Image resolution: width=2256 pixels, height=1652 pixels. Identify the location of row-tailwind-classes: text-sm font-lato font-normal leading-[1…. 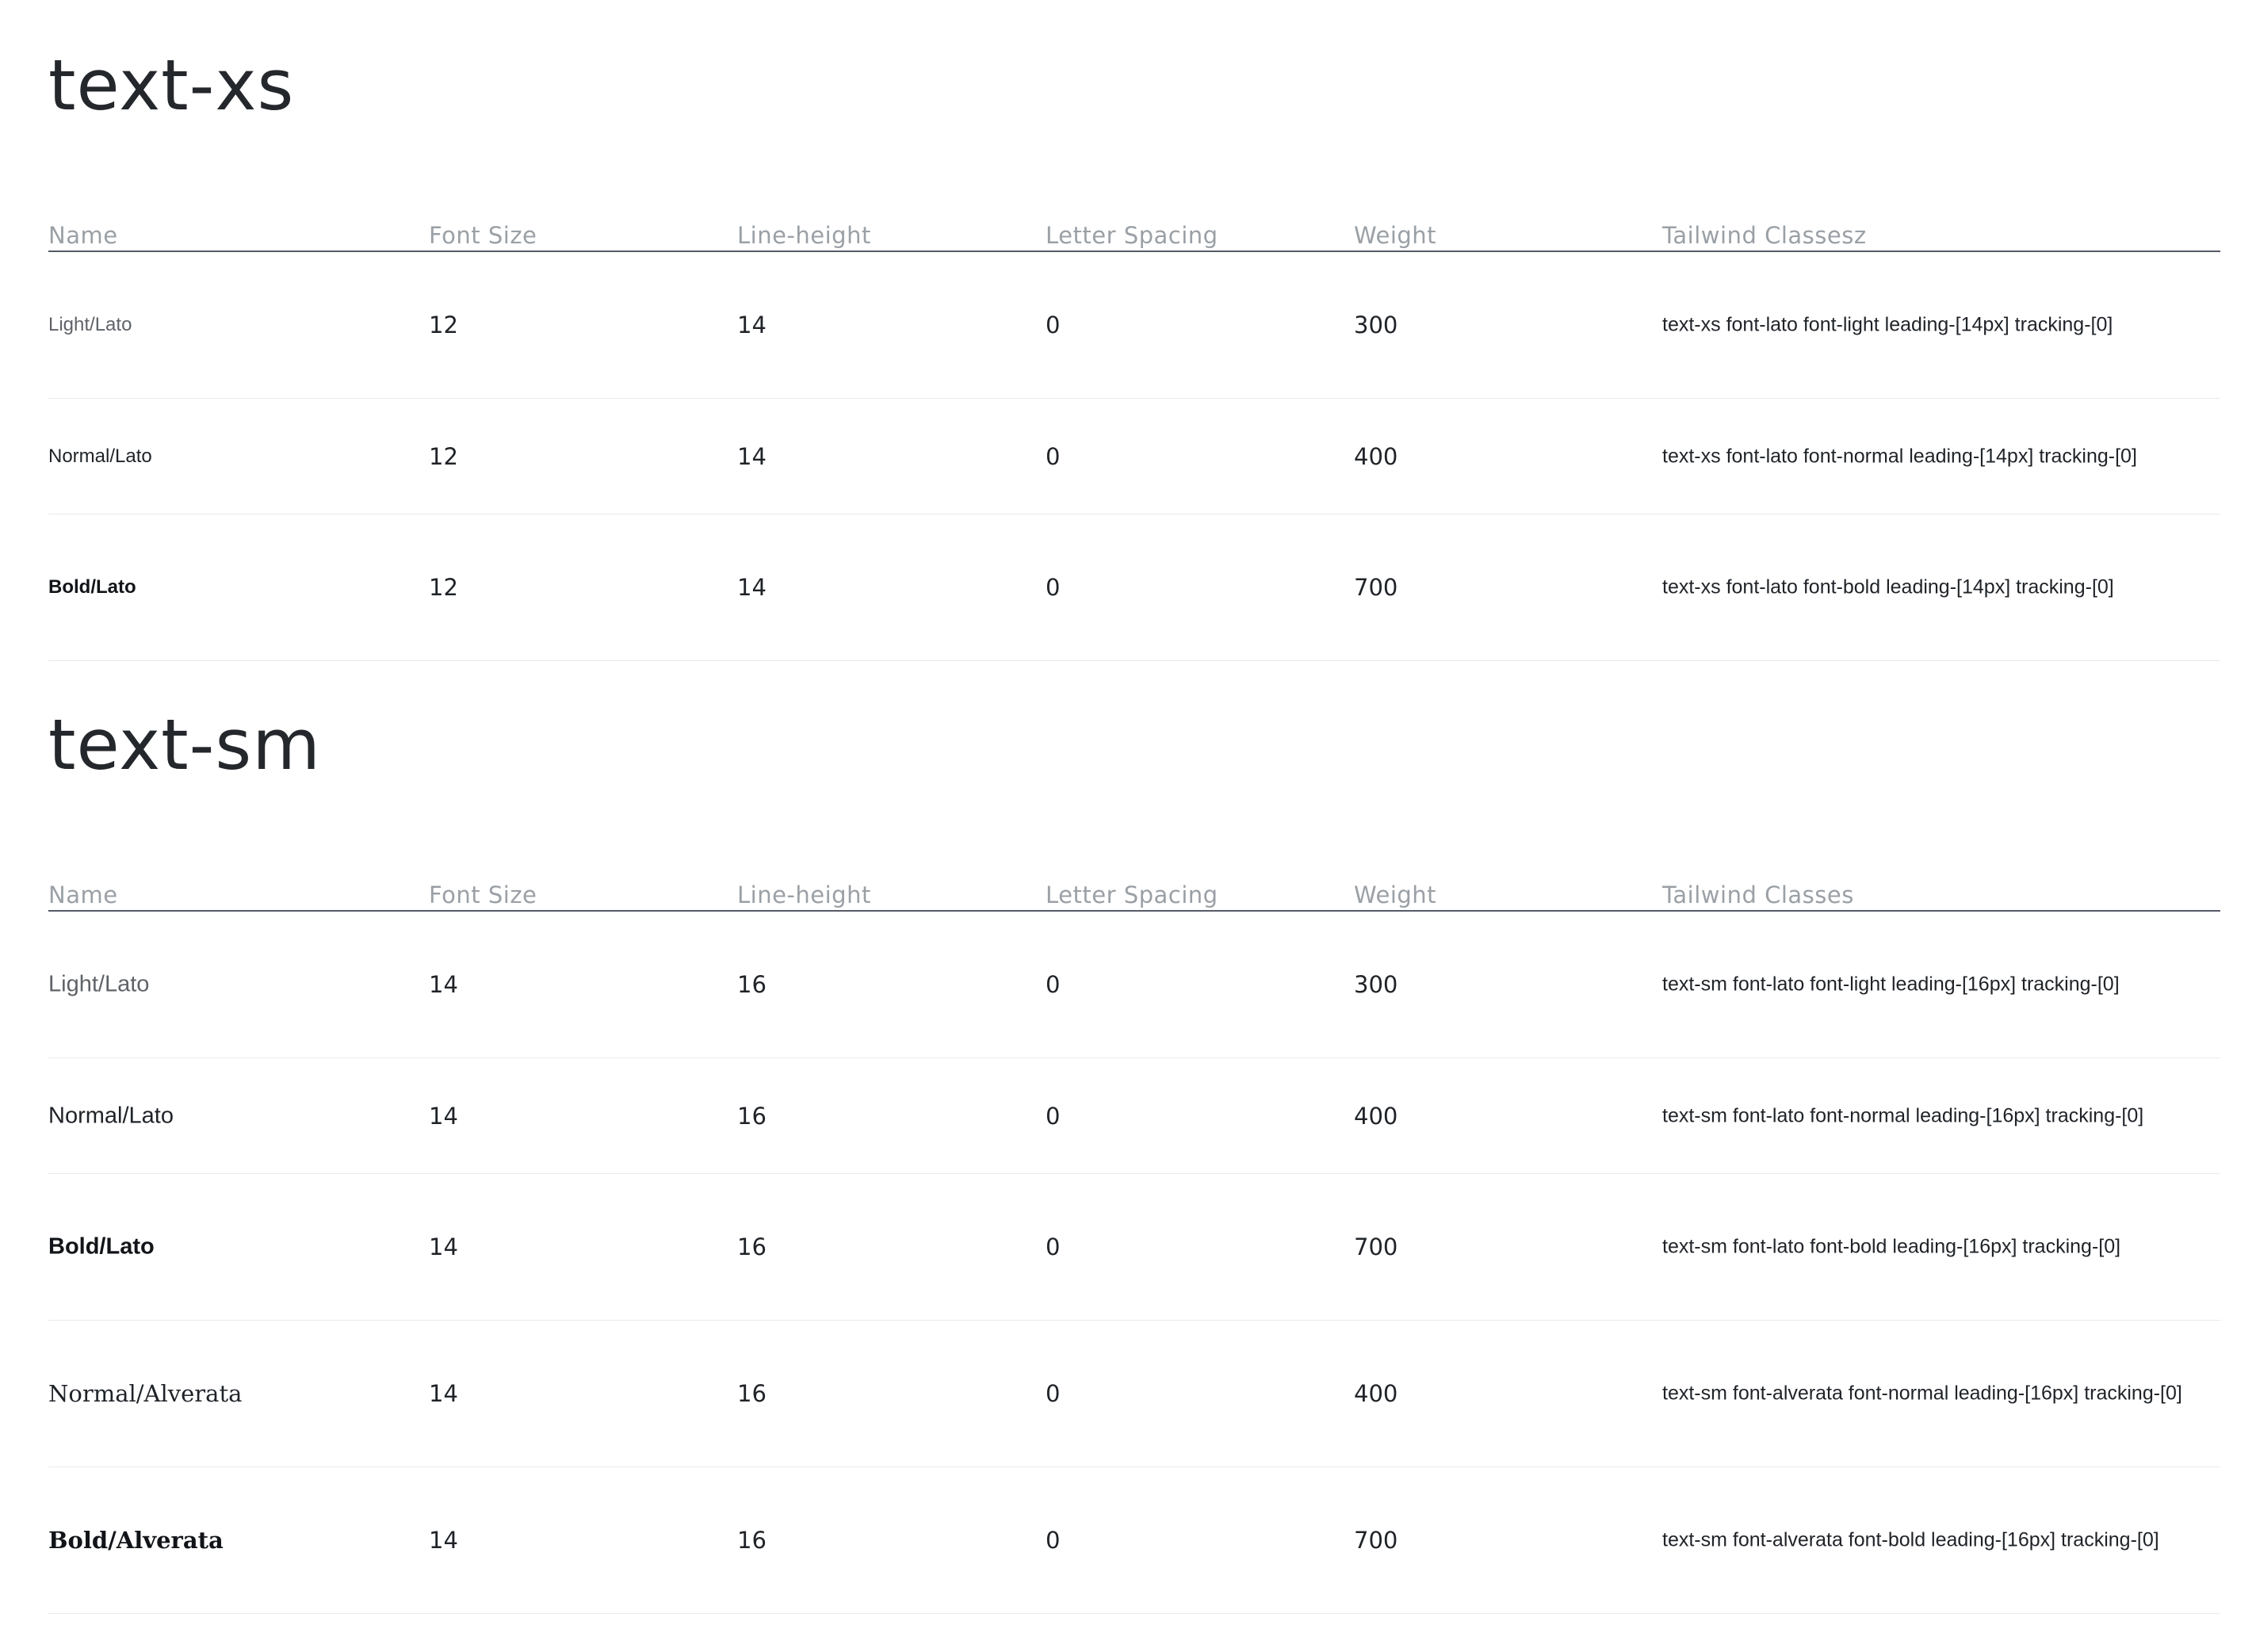
(1903, 1115).